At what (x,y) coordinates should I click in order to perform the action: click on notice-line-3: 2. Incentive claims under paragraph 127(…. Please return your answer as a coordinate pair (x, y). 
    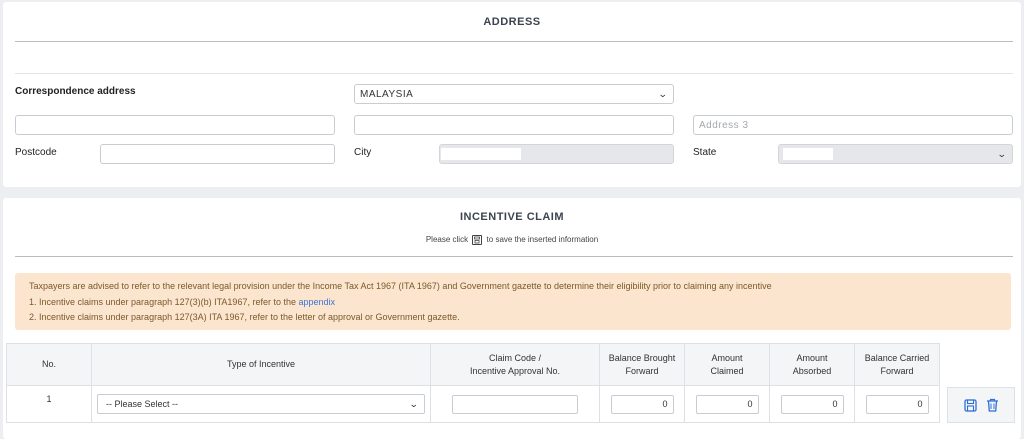
    Looking at the image, I should click on (244, 317).